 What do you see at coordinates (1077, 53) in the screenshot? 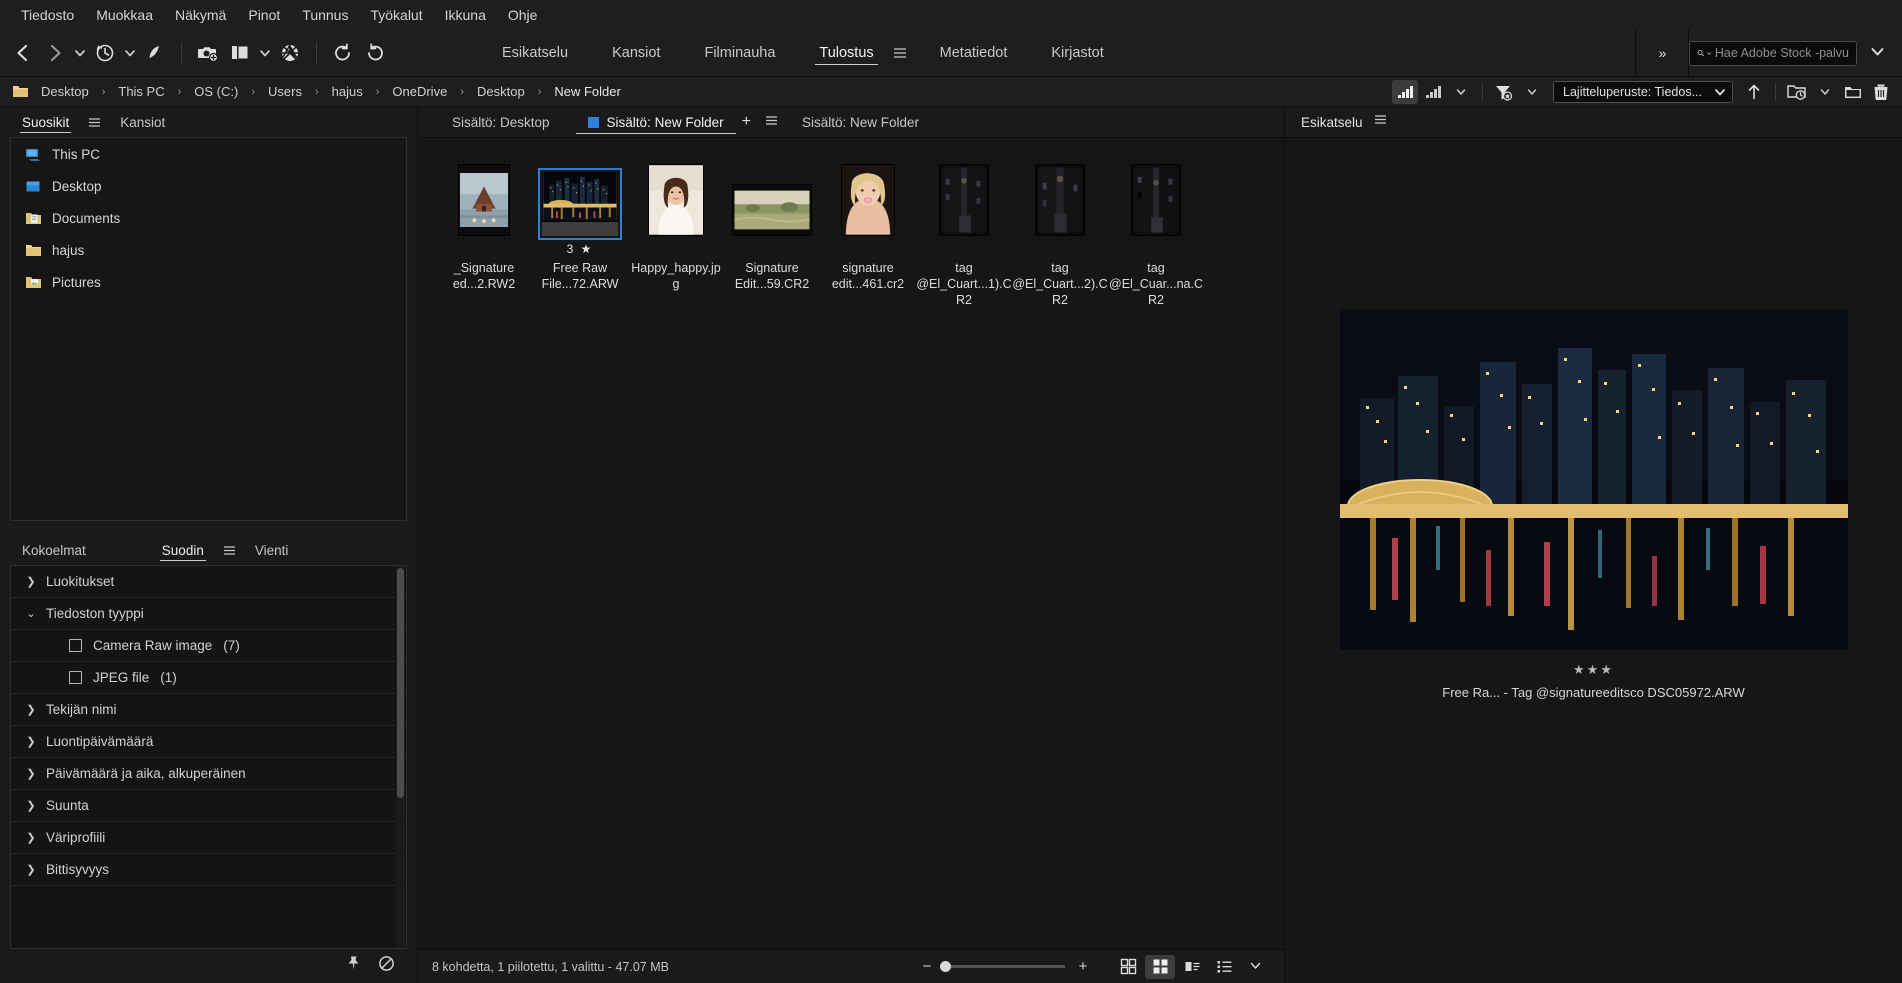
I see `workspace-tab-kirjastot: Kirjastot` at bounding box center [1077, 53].